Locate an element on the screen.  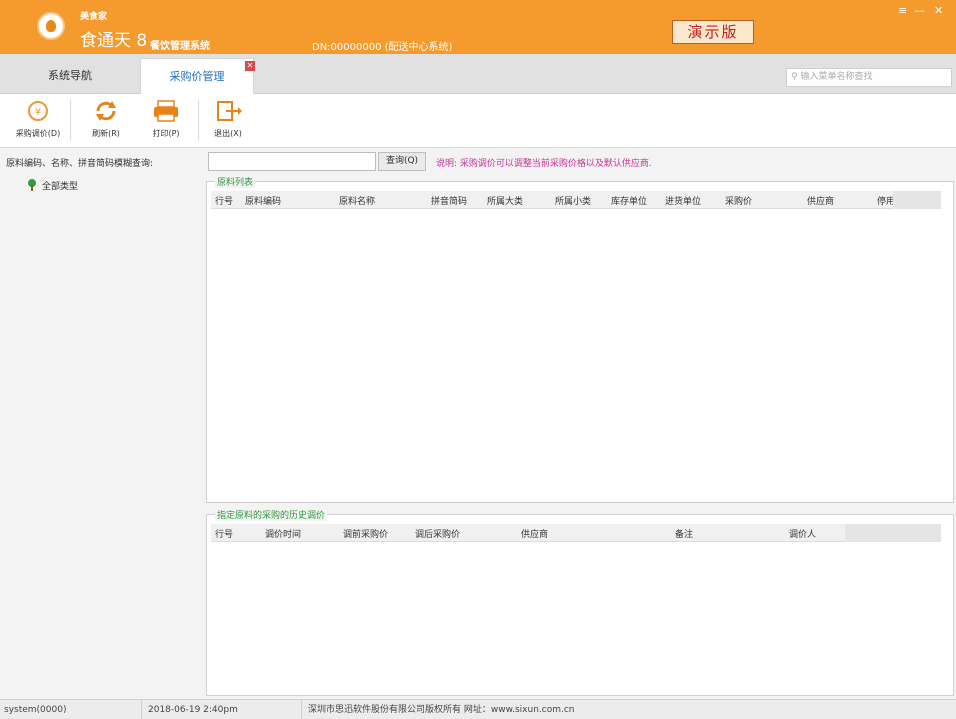
tab-bar: 系统导航 采购价管理 ✕ ⚲ 输入菜单名称查找 is located at coordinates (478, 74).